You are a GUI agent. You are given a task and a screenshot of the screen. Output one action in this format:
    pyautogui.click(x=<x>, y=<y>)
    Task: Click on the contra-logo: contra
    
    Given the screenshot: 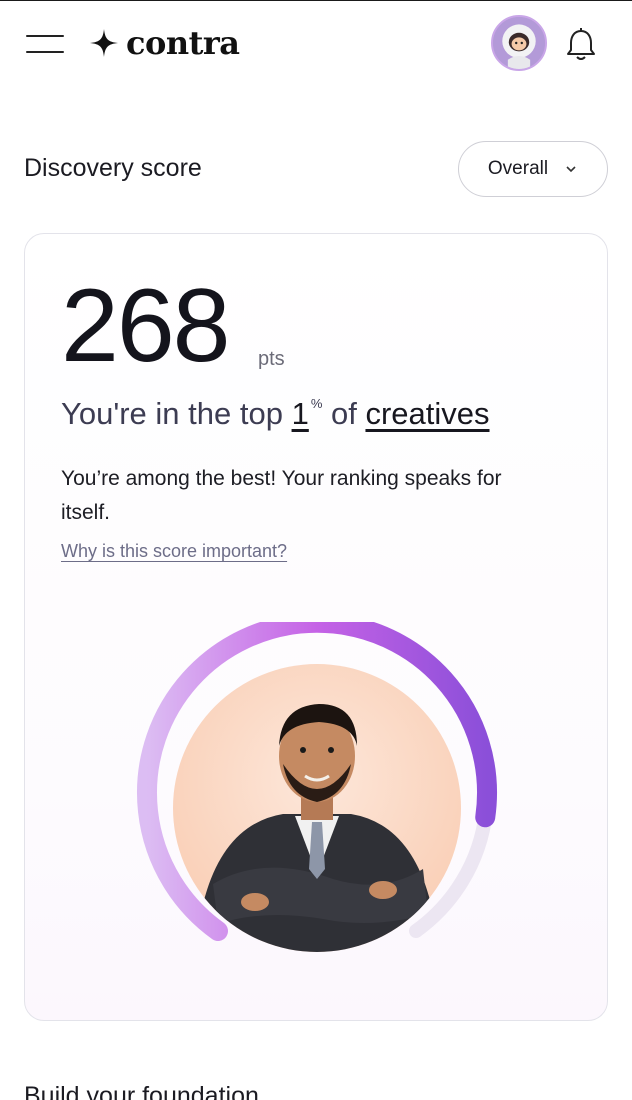 What is the action you would take?
    pyautogui.click(x=164, y=43)
    